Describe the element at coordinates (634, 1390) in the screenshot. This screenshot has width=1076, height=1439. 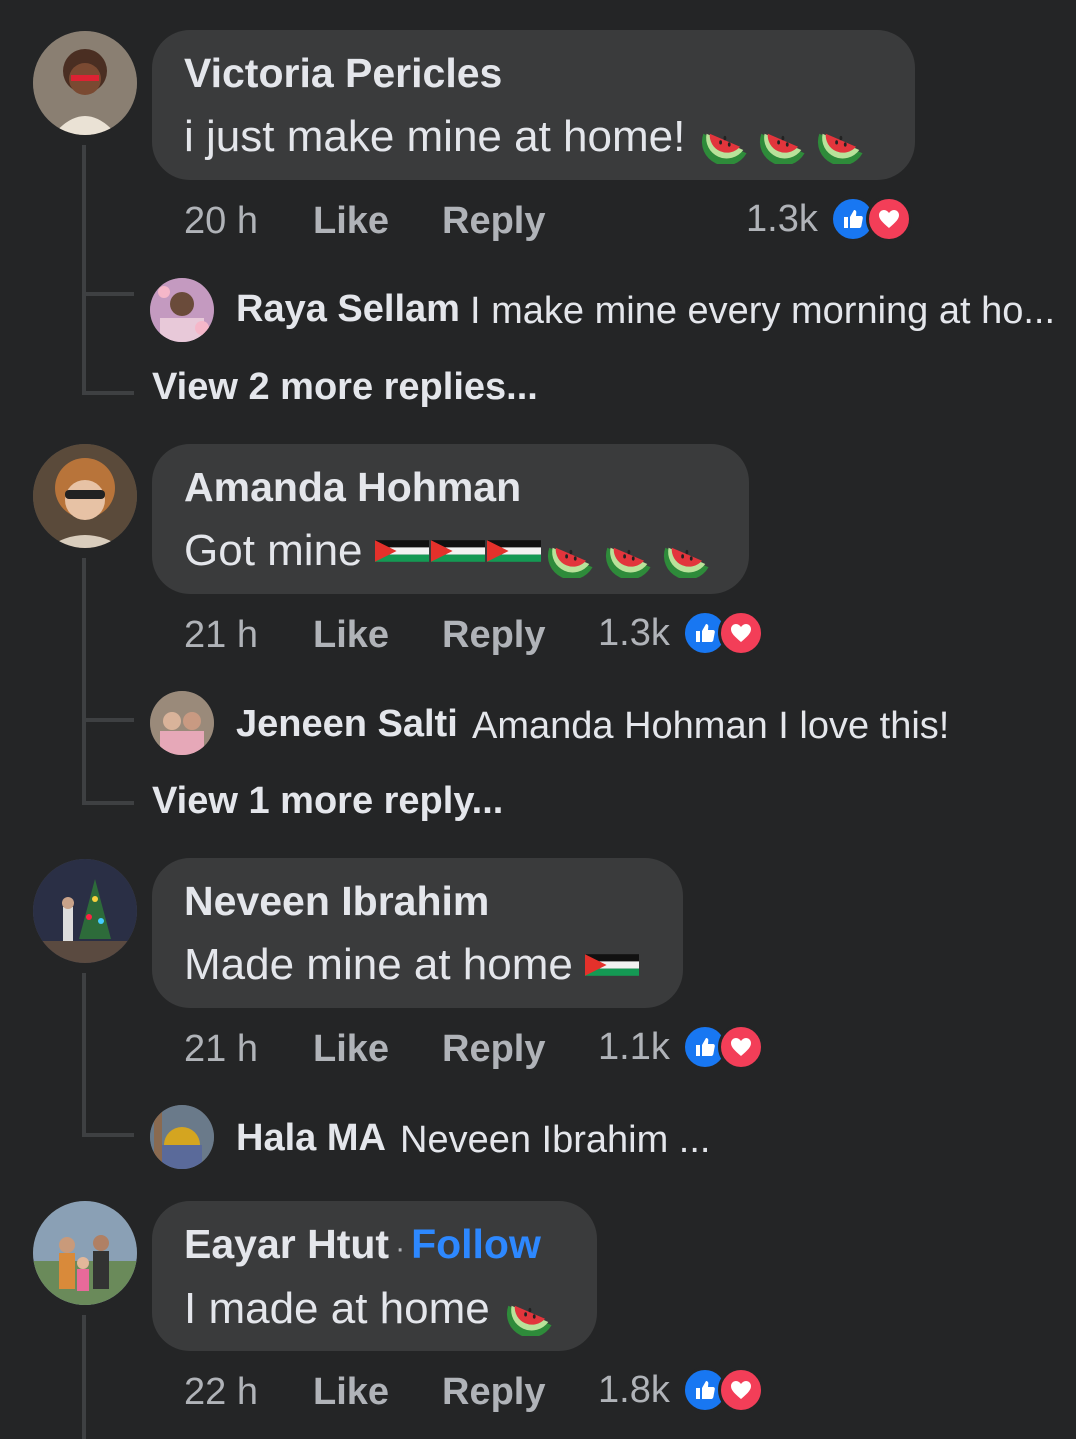
I see `reaction-count: 1.8k` at that location.